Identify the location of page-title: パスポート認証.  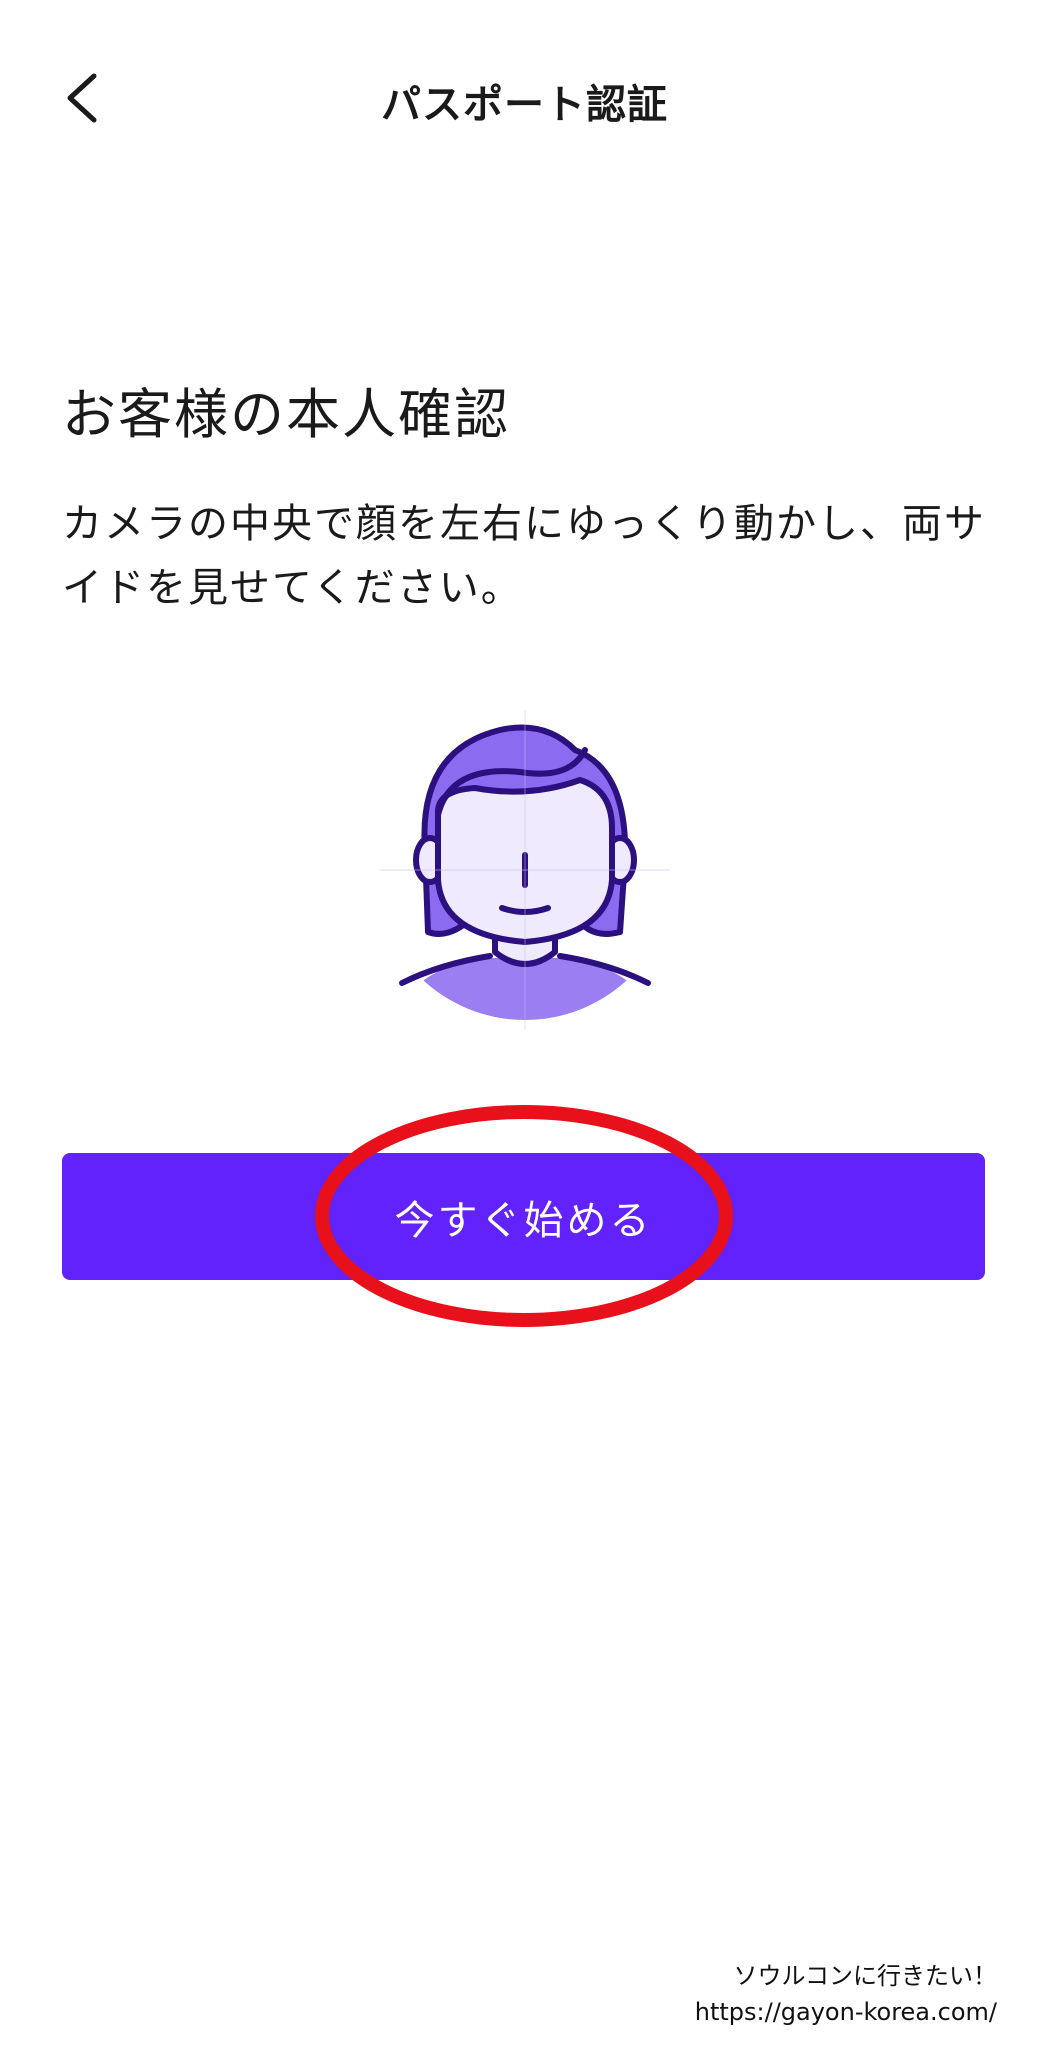
(524, 105).